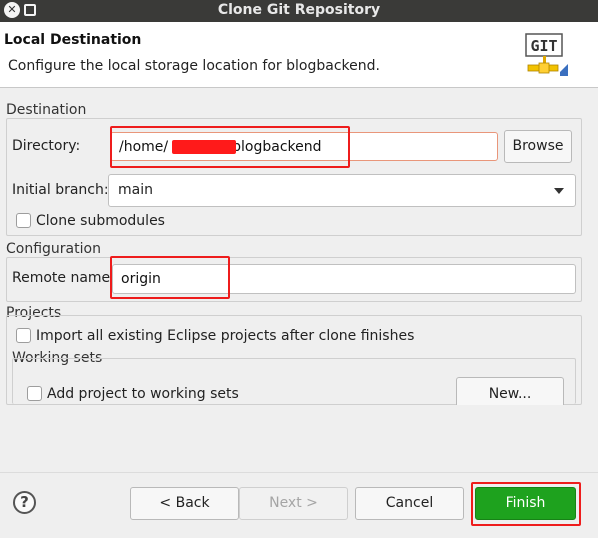 This screenshot has height=538, width=598. Describe the element at coordinates (53, 249) in the screenshot. I see `configuration-group-label: Configuration` at that location.